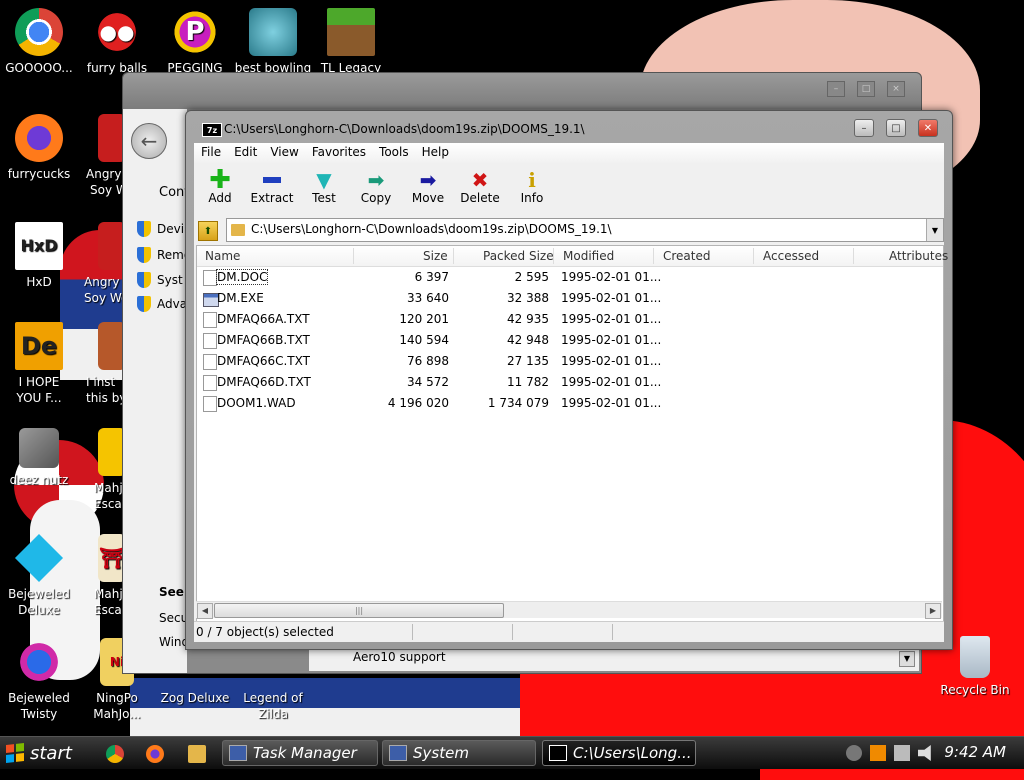 The image size is (1024, 780). Describe the element at coordinates (324, 190) in the screenshot. I see `test-button: ▼ Test` at that location.